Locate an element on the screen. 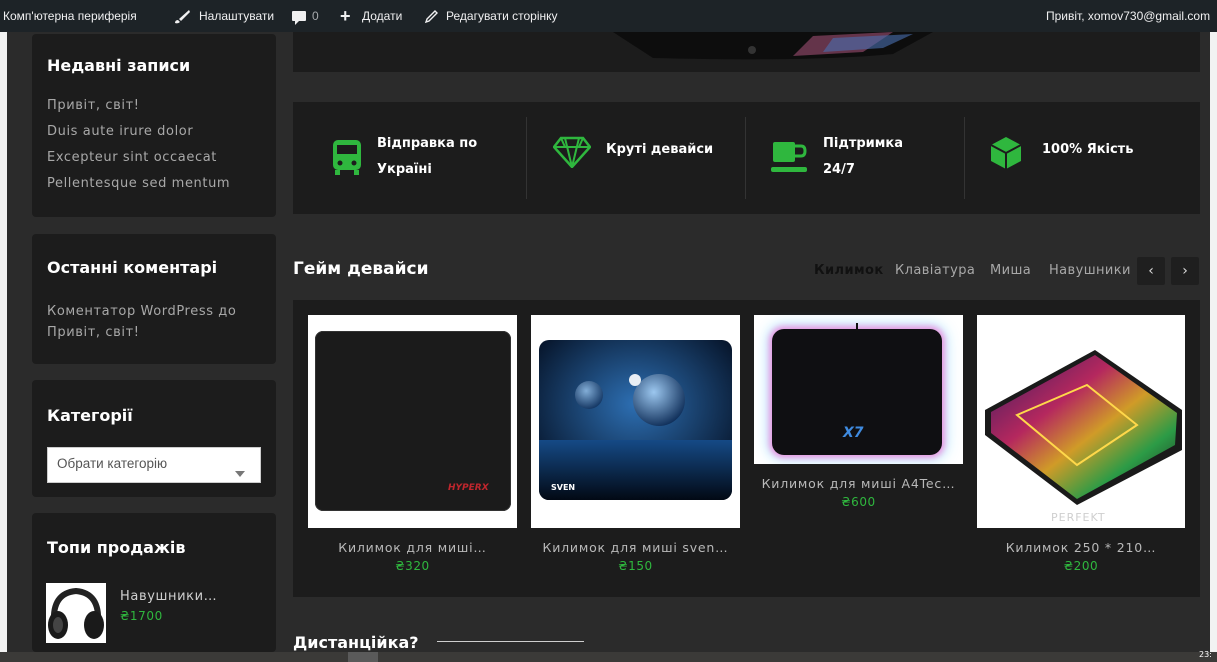  categories-title: Категорії is located at coordinates (90, 415).